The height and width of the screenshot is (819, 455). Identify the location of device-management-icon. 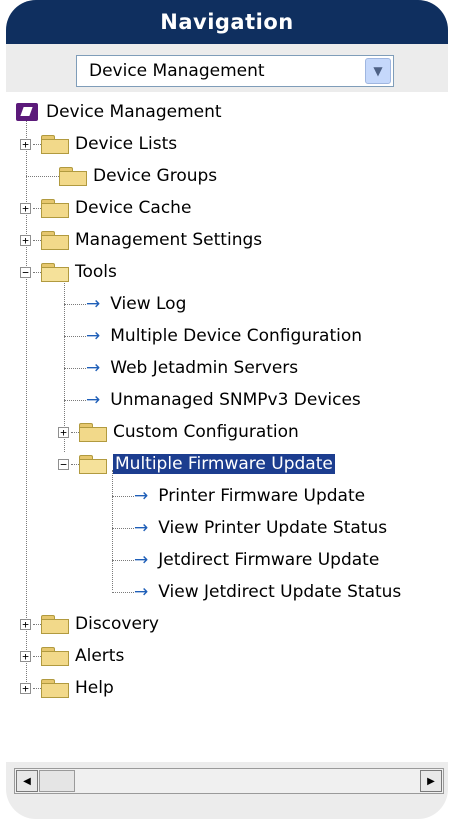
(27, 112).